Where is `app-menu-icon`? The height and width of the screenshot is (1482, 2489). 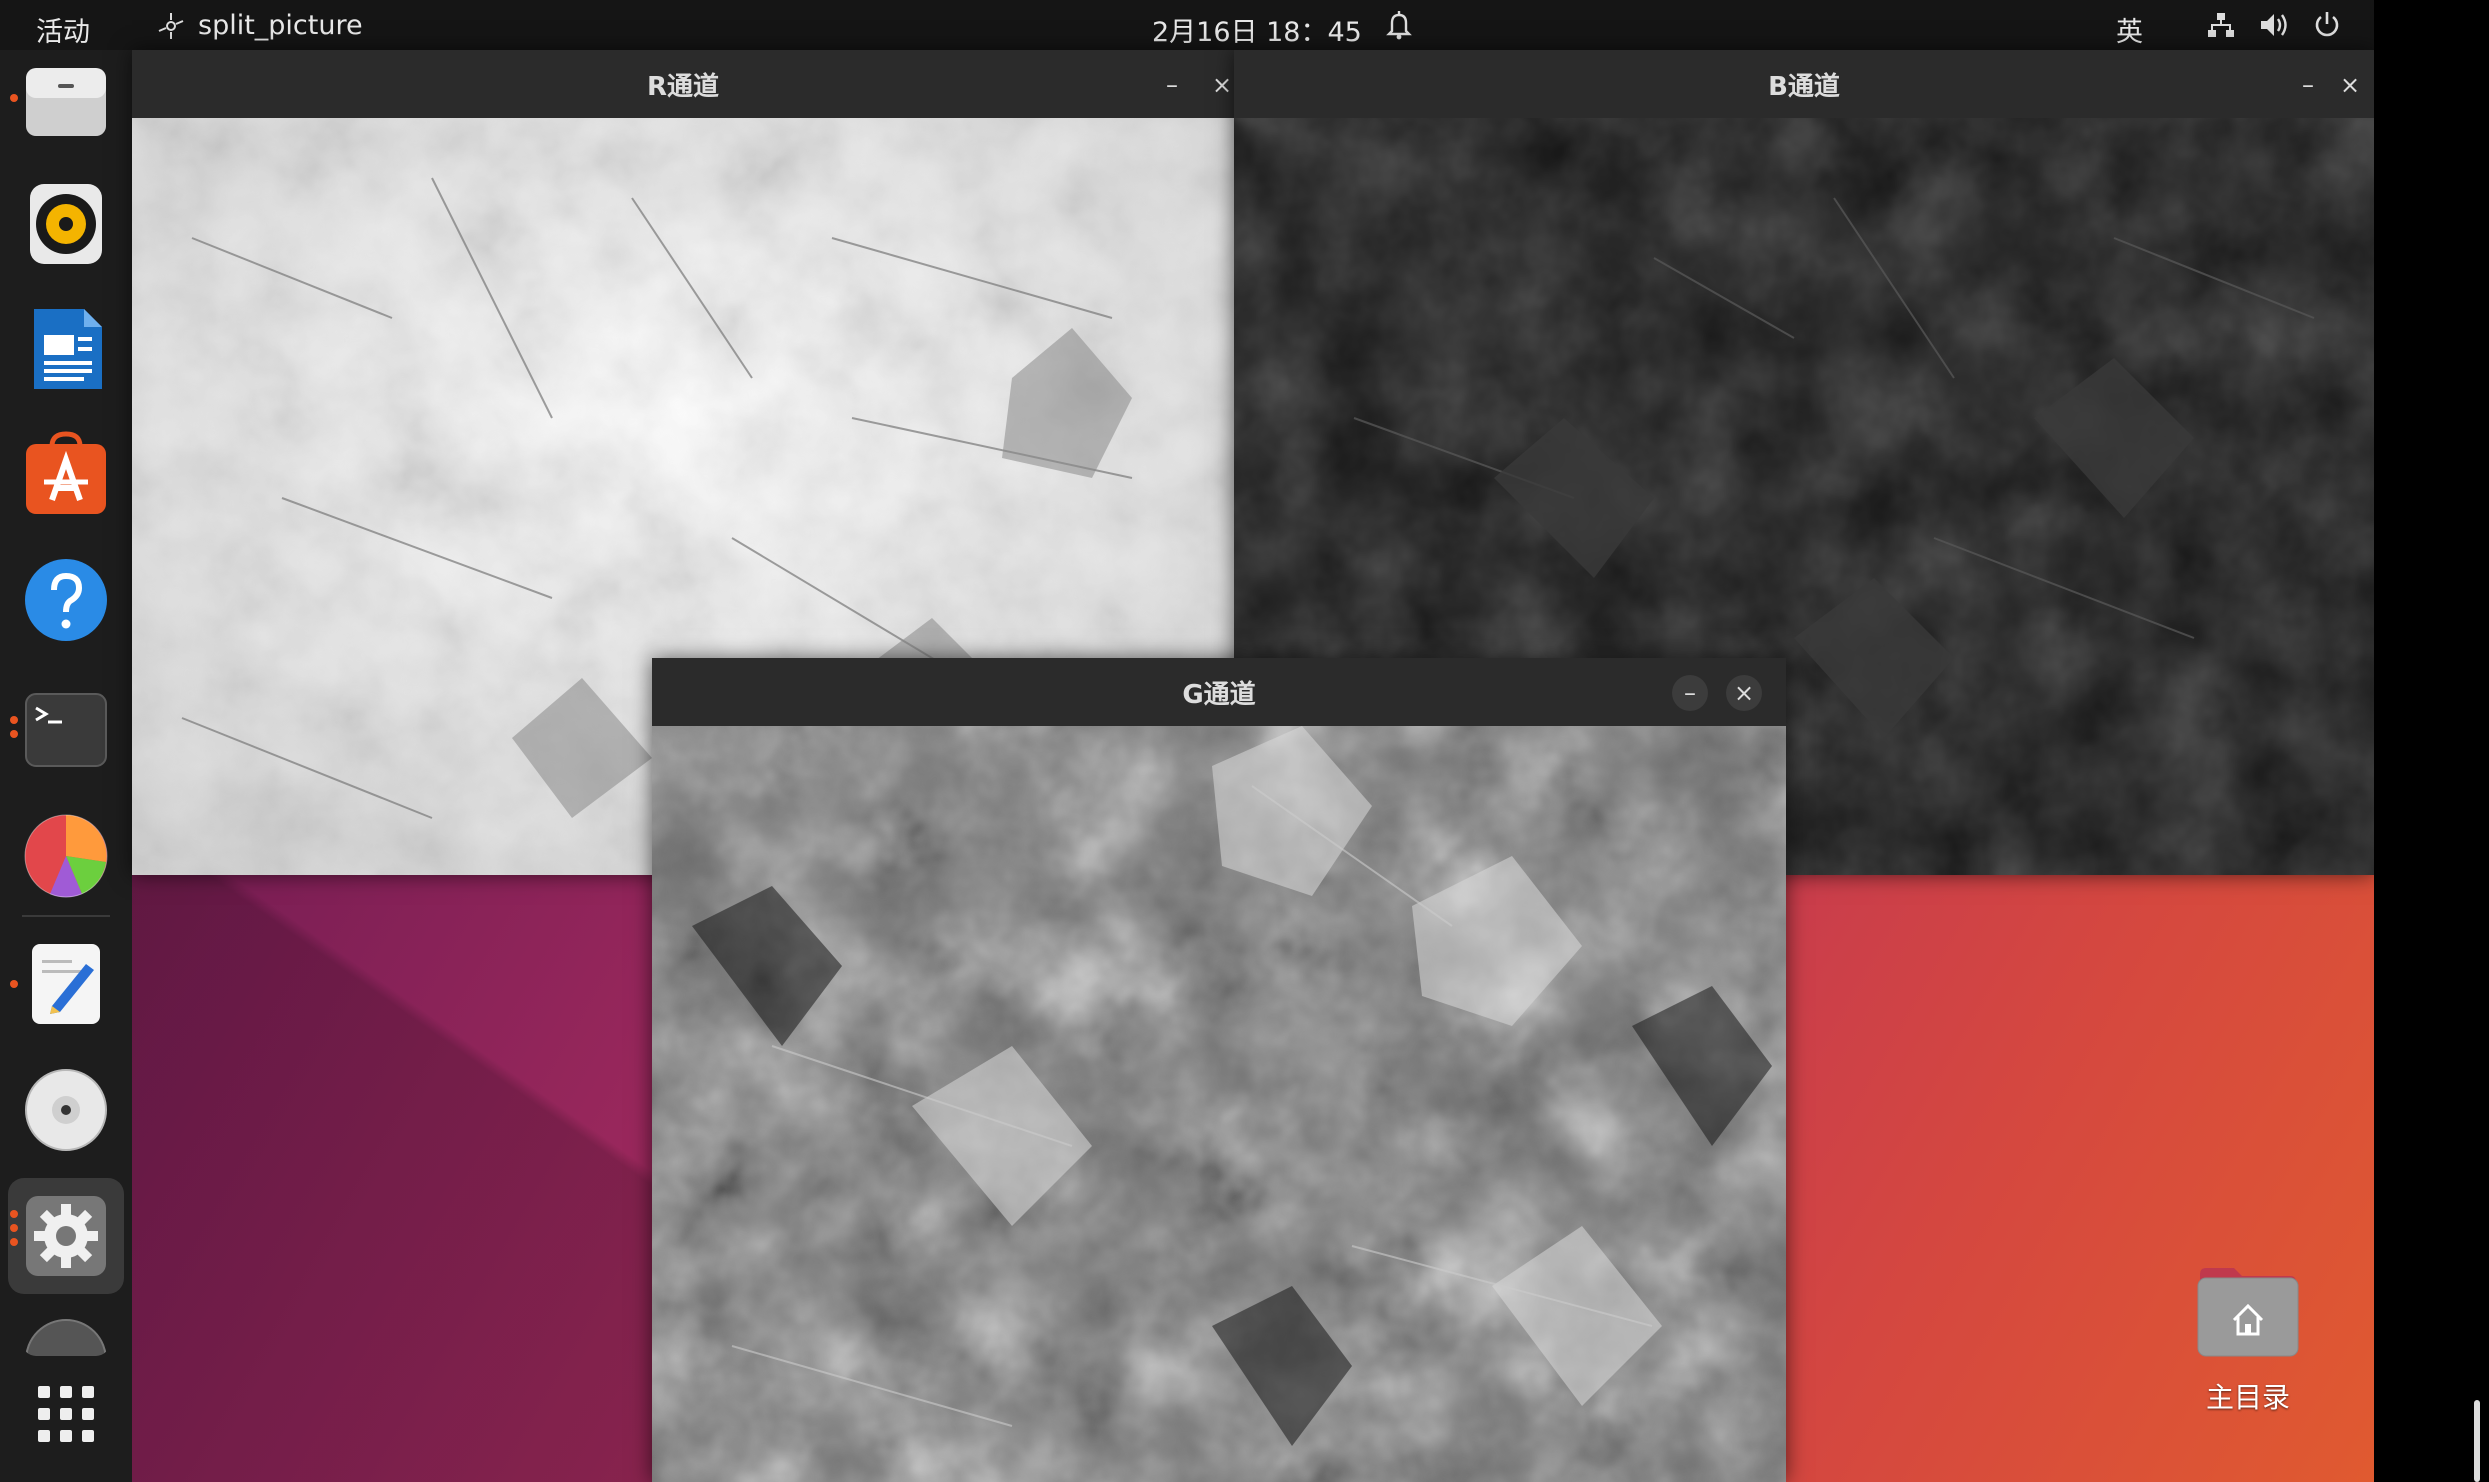 app-menu-icon is located at coordinates (171, 26).